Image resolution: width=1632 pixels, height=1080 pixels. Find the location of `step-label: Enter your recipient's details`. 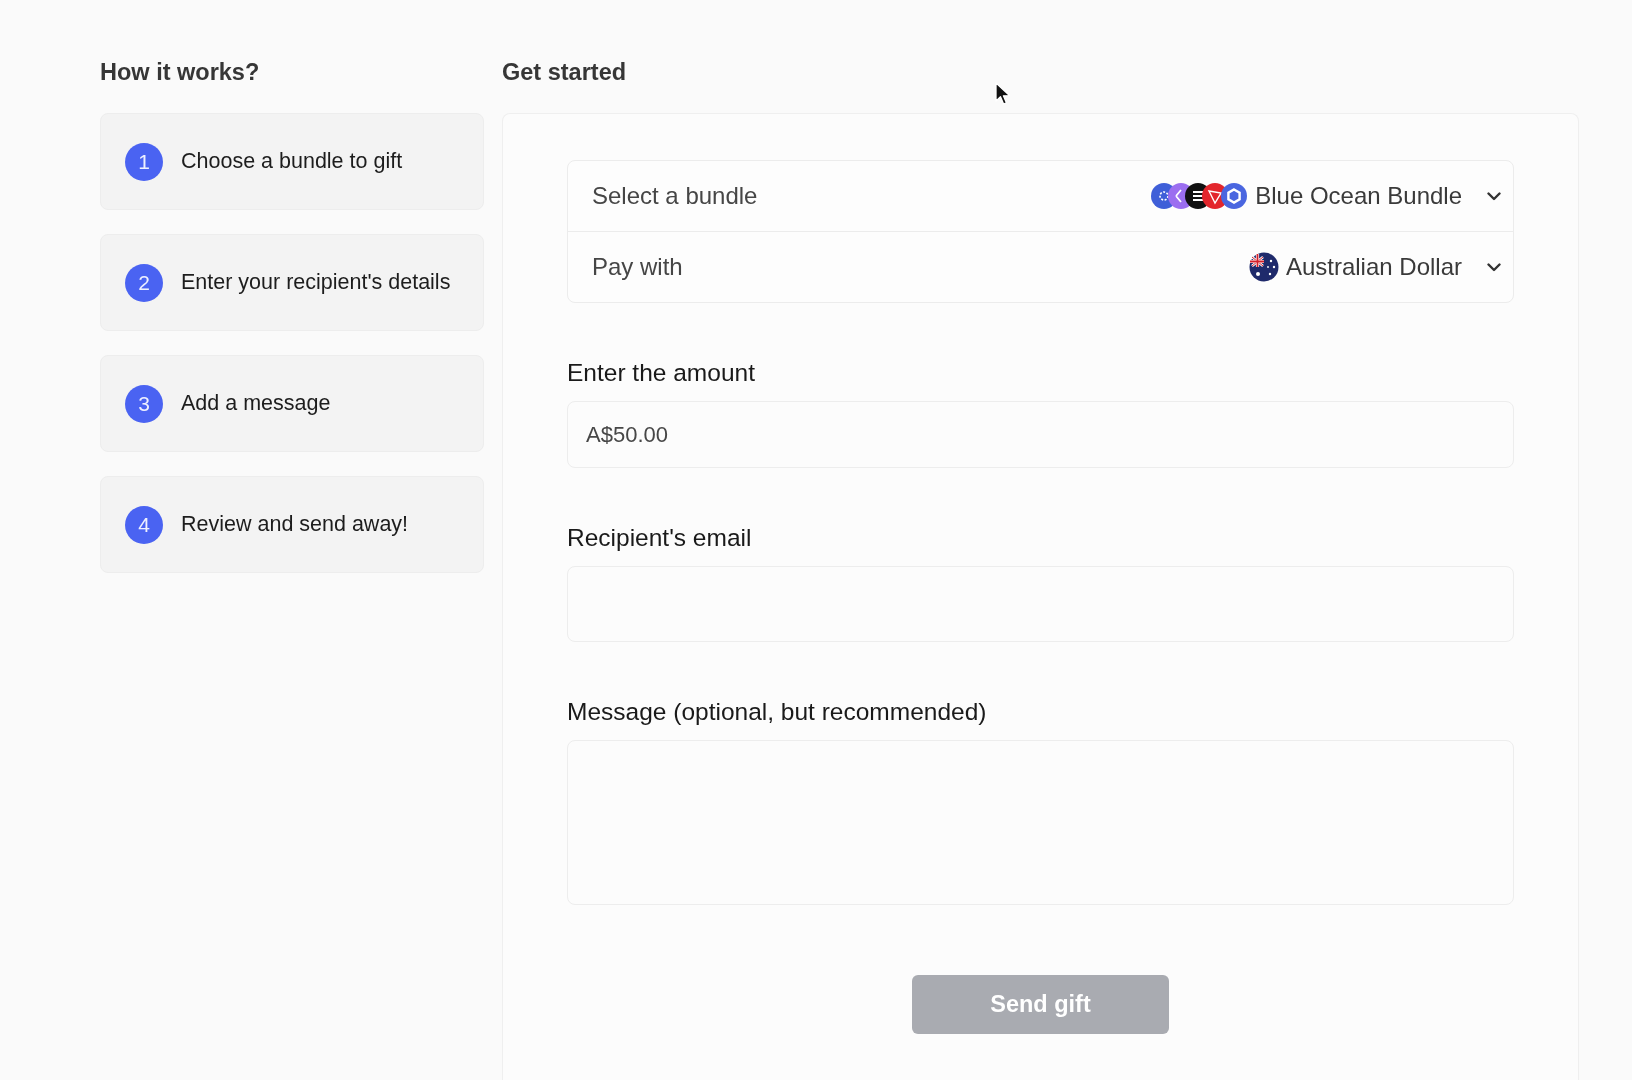

step-label: Enter your recipient's details is located at coordinates (316, 282).